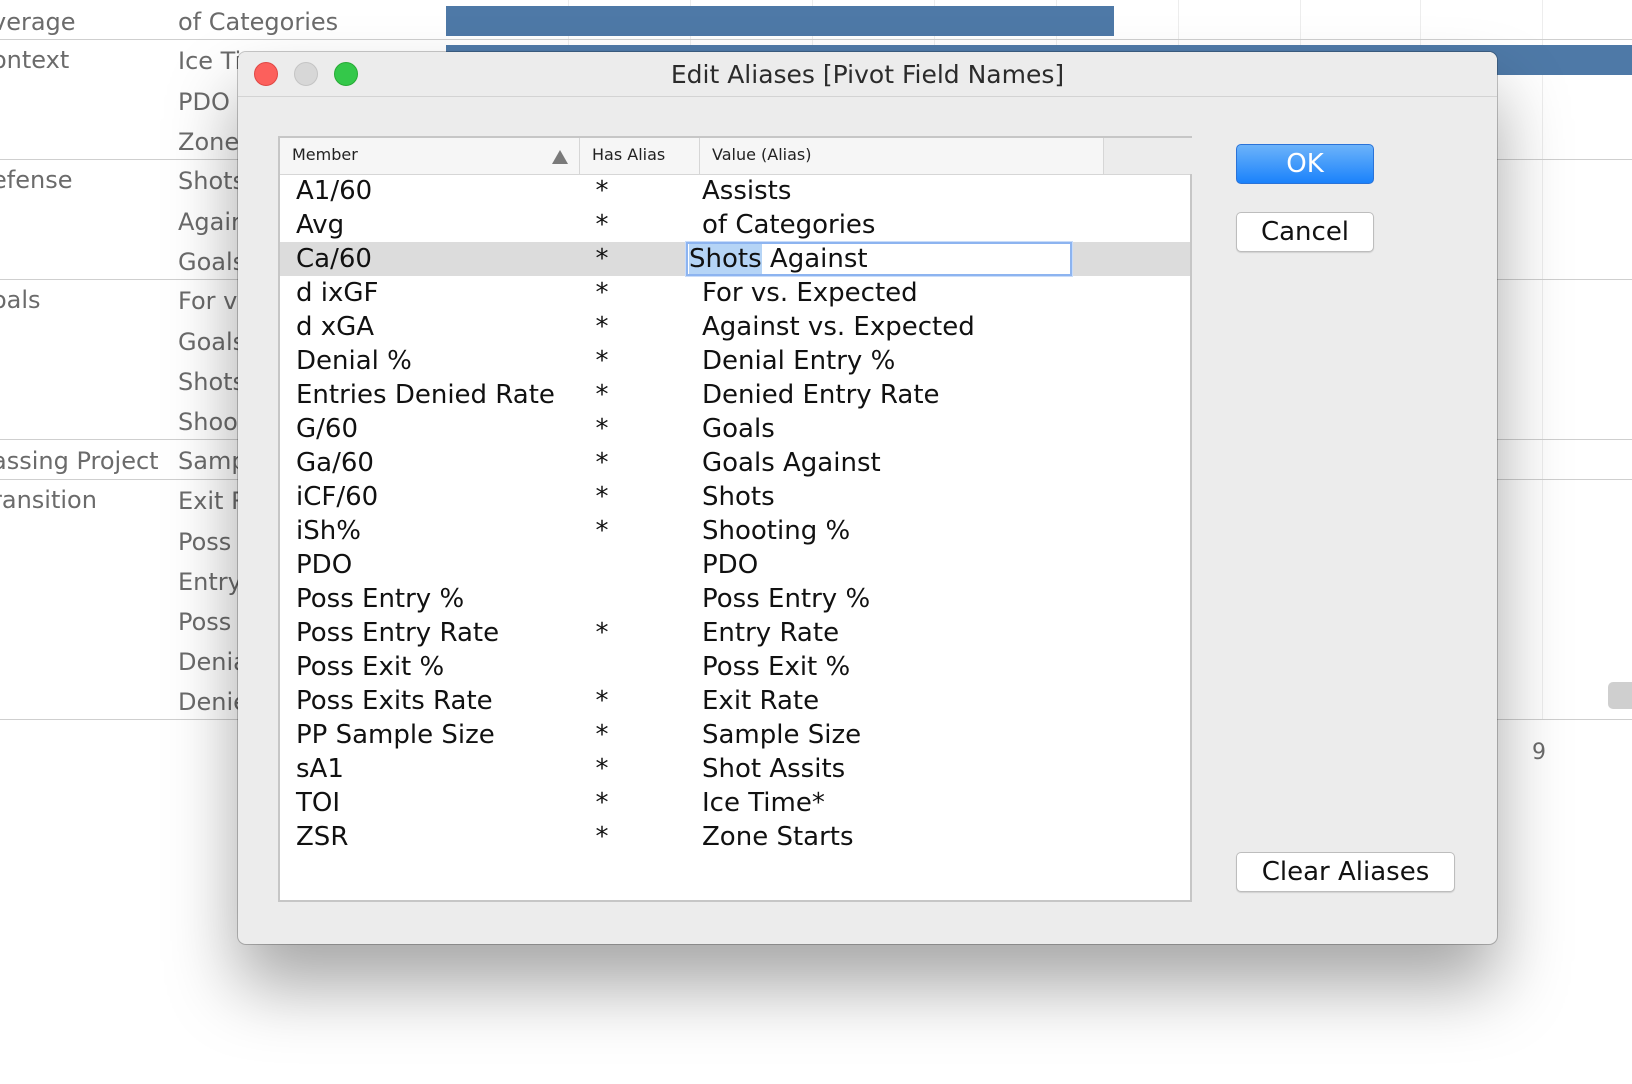 The height and width of the screenshot is (1084, 1632). Describe the element at coordinates (335, 327) in the screenshot. I see `member-cell: d xGA` at that location.